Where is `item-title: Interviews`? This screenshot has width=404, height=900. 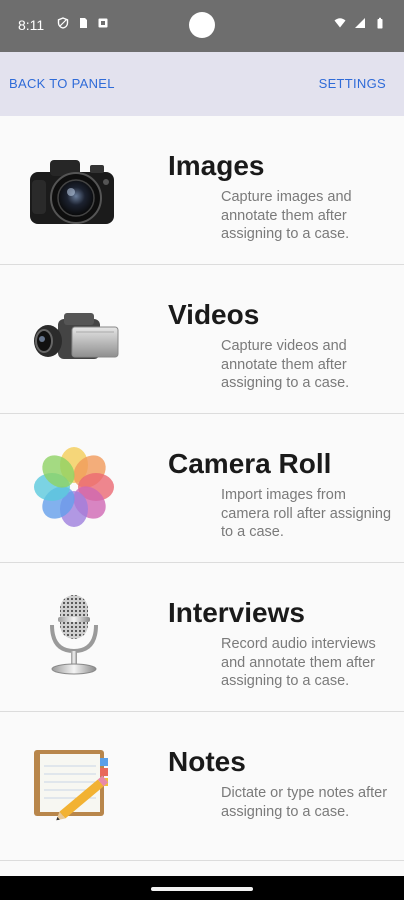
item-title: Interviews is located at coordinates (236, 612).